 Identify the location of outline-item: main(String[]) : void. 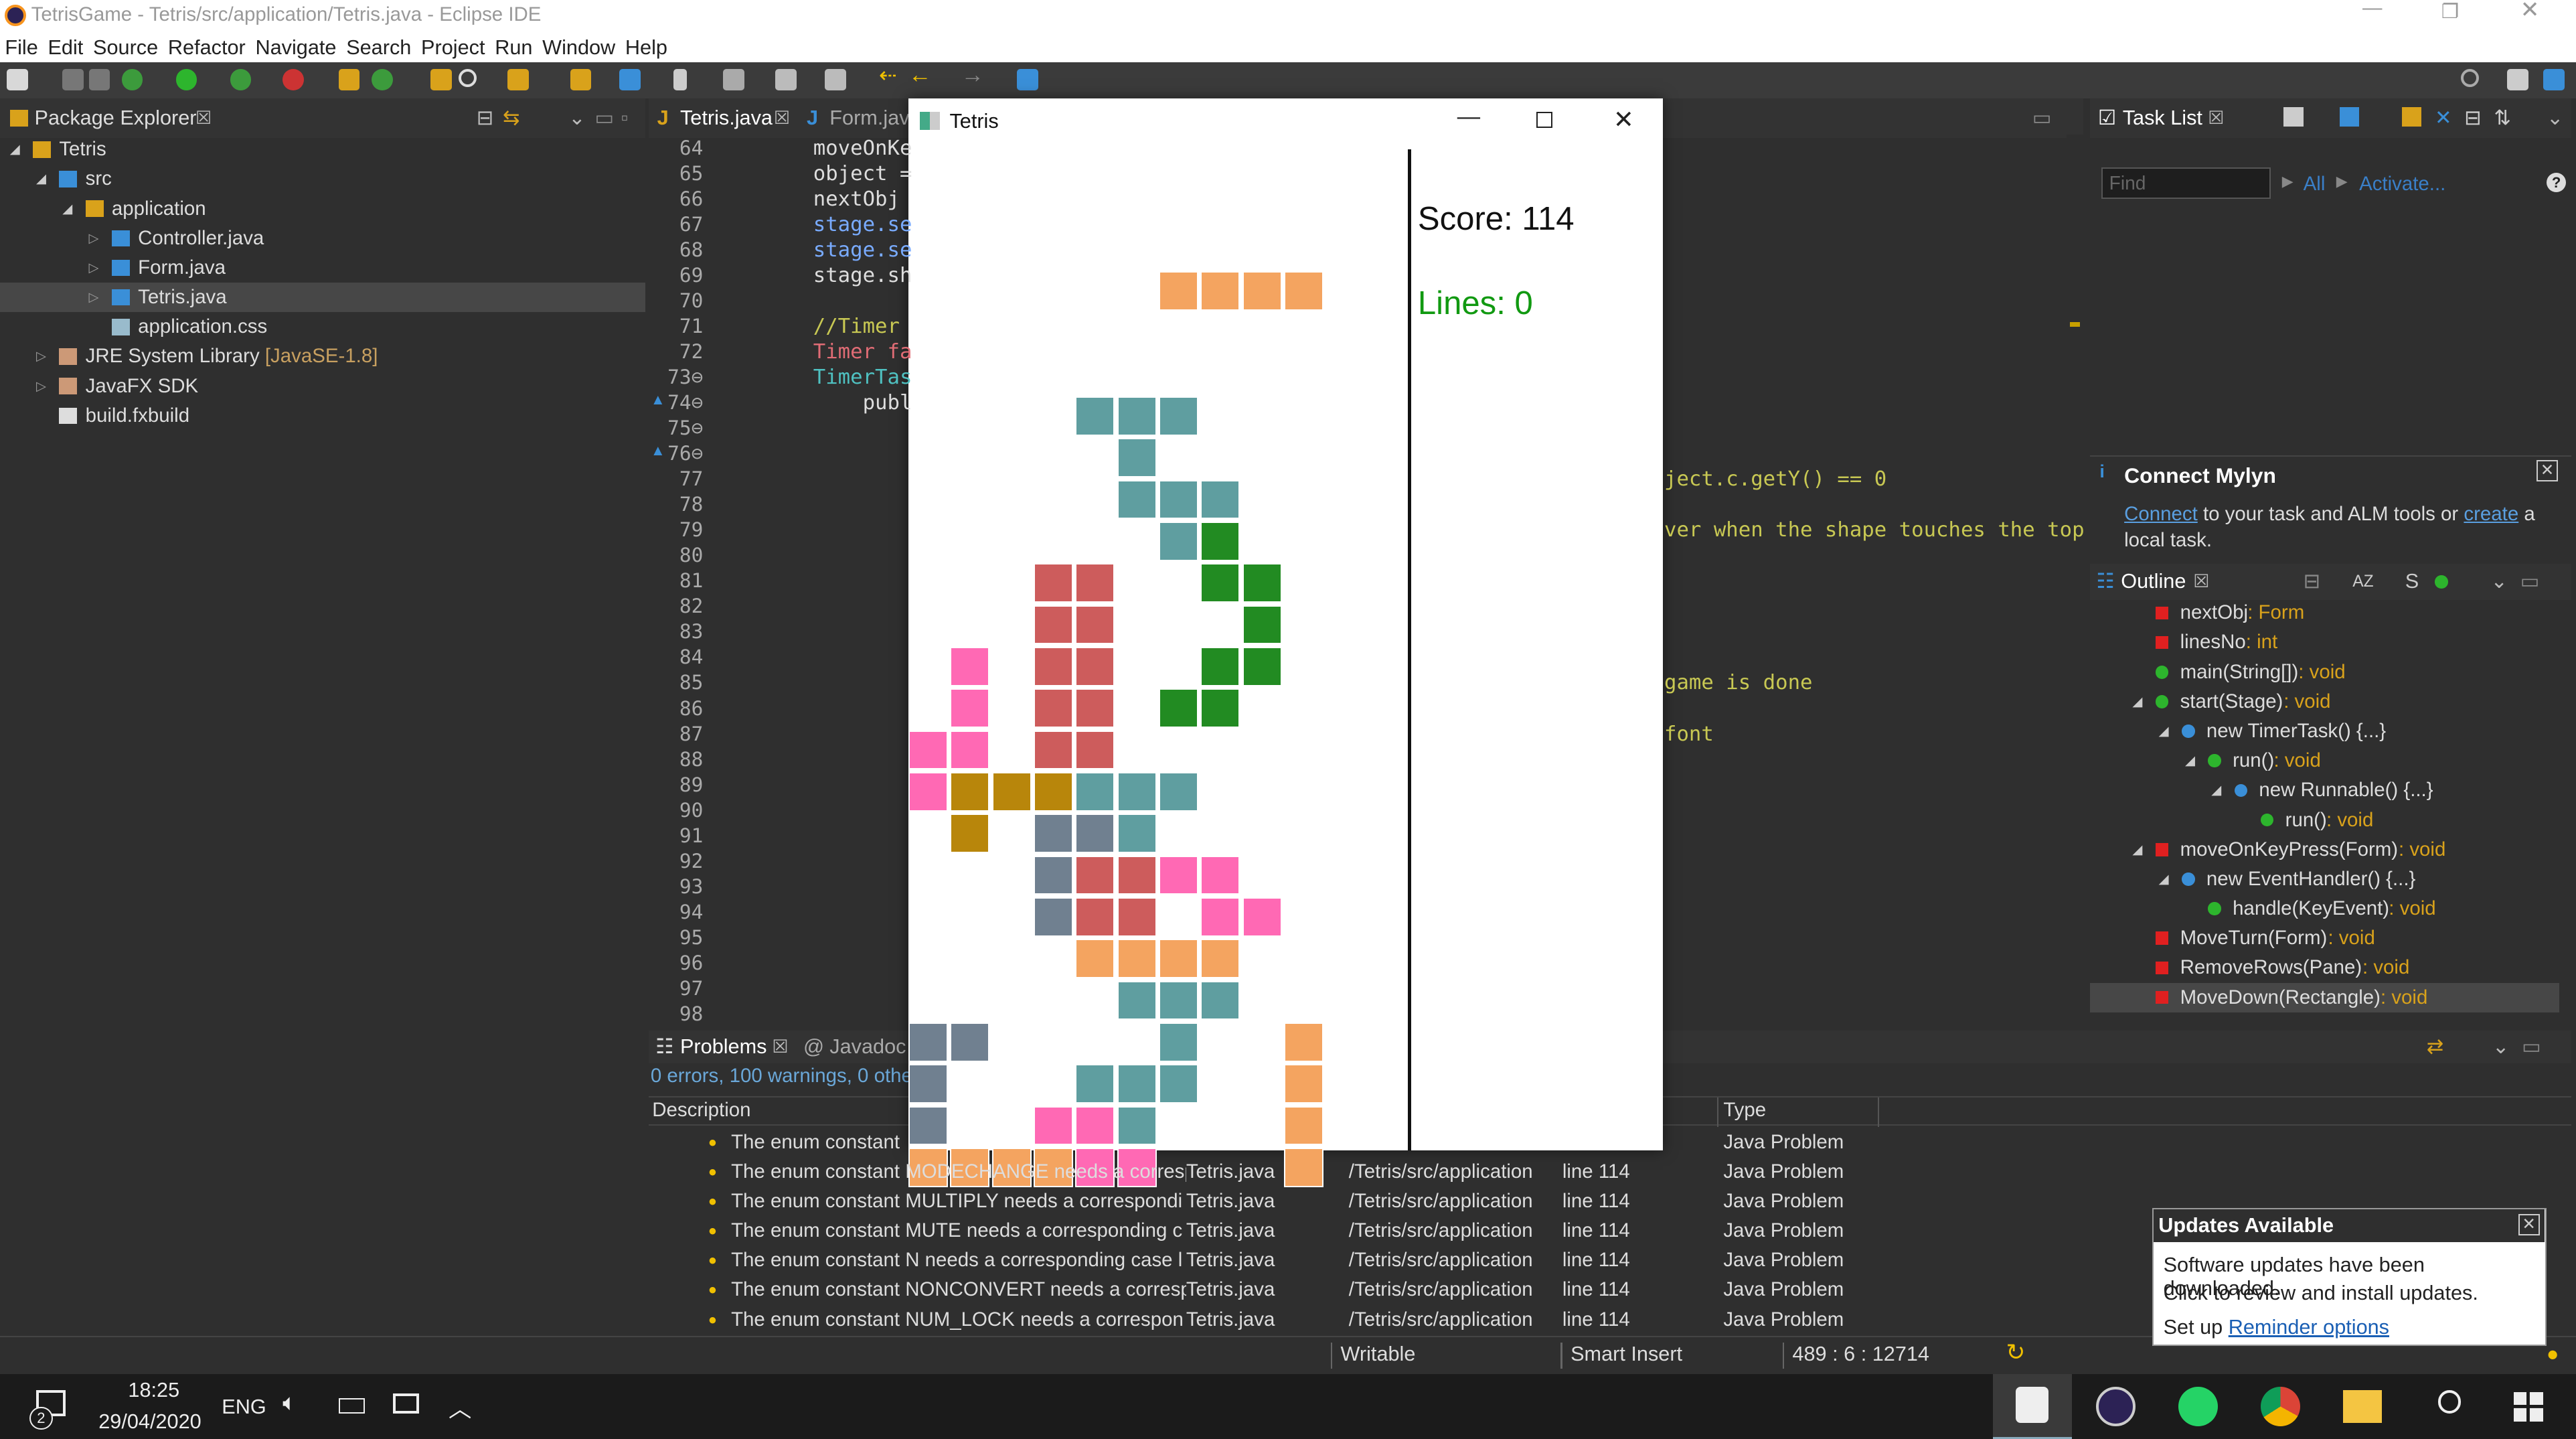
(2325, 672).